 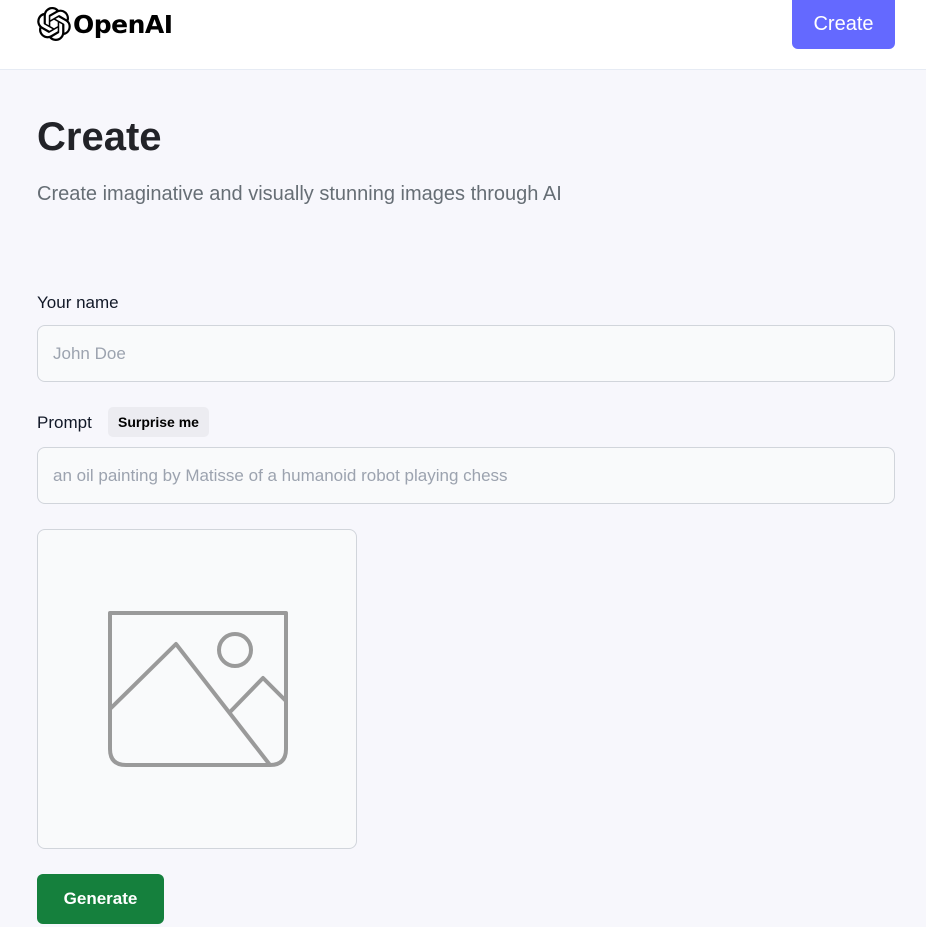 I want to click on page-title: Create, so click(x=99, y=137).